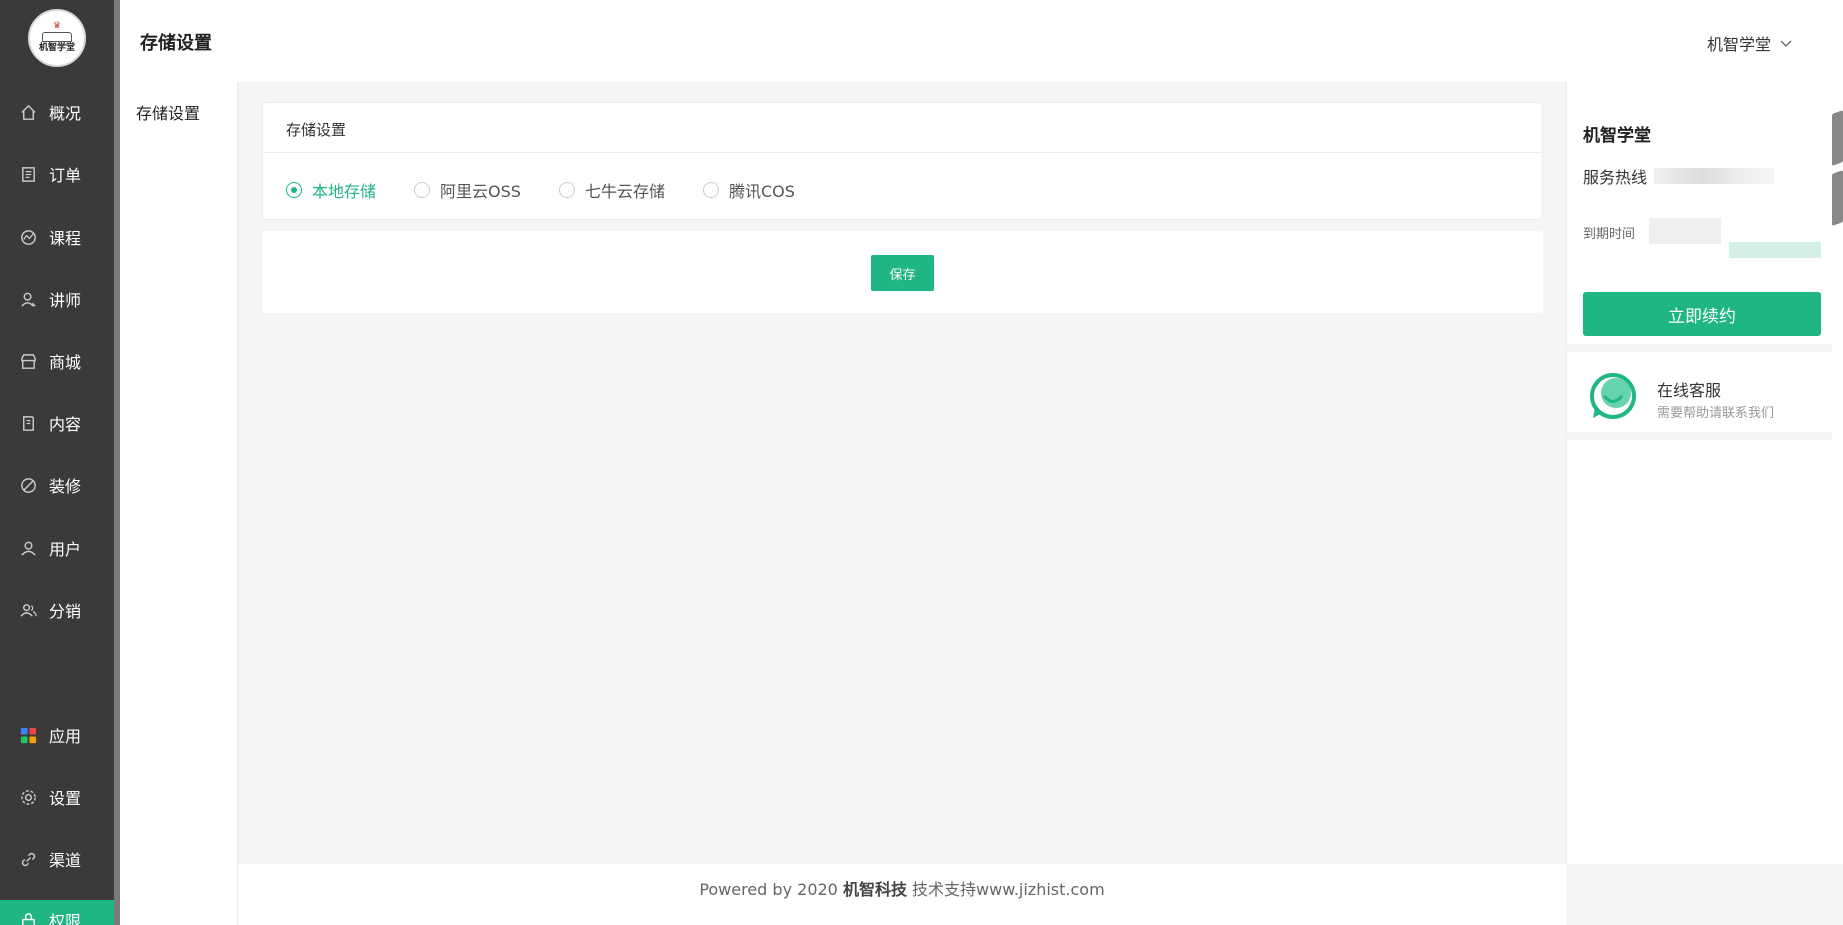 Image resolution: width=1843 pixels, height=925 pixels. I want to click on brush-icon, so click(28, 485).